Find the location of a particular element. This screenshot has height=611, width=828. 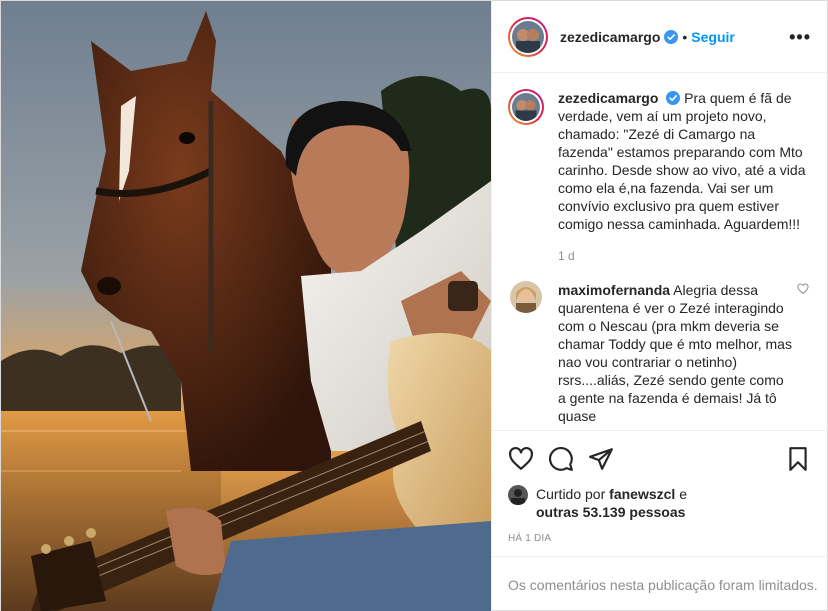

caption-time: 1 d is located at coordinates (684, 256).